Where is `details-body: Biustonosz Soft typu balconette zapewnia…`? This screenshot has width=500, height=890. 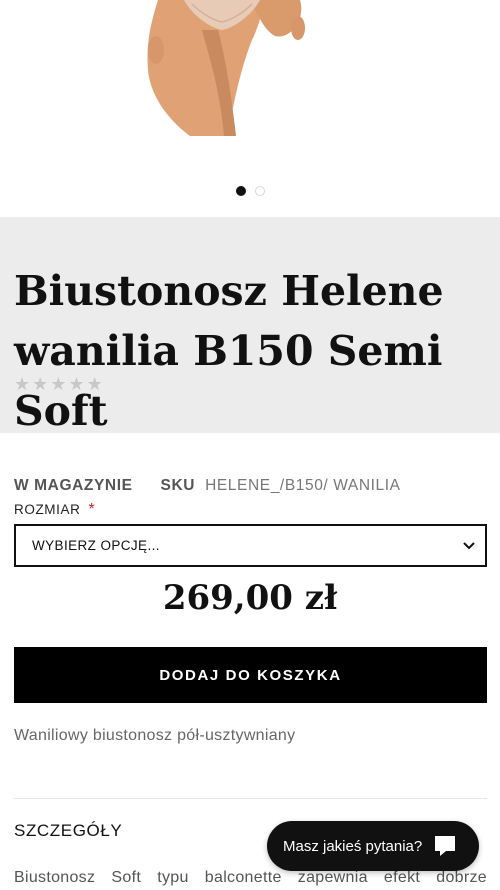 details-body: Biustonosz Soft typu balconette zapewnia… is located at coordinates (250, 877).